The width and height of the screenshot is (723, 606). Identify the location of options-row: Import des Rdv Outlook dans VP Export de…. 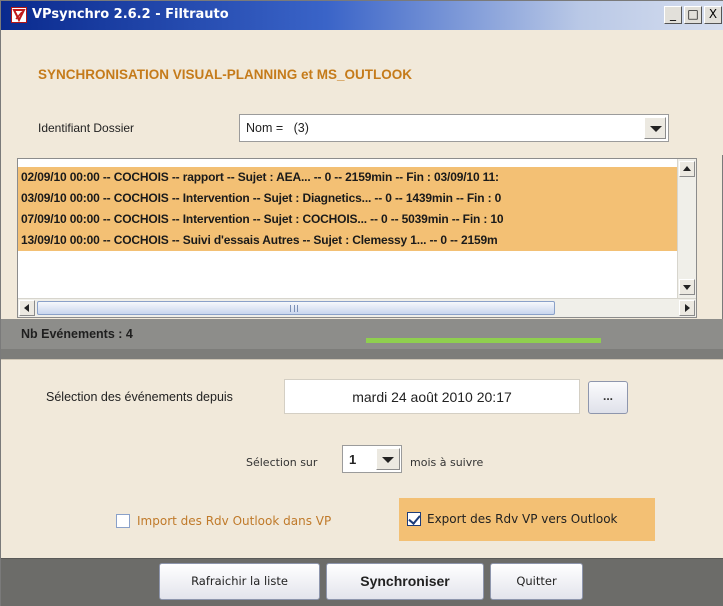
(362, 523).